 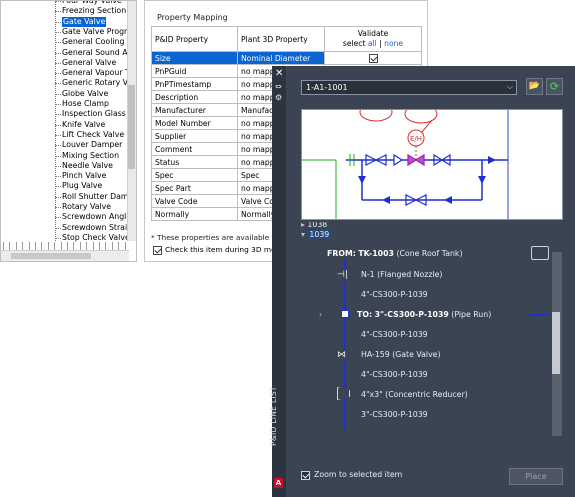 I want to click on tree-item-label: Gate Valve Progressi, so click(x=99, y=31).